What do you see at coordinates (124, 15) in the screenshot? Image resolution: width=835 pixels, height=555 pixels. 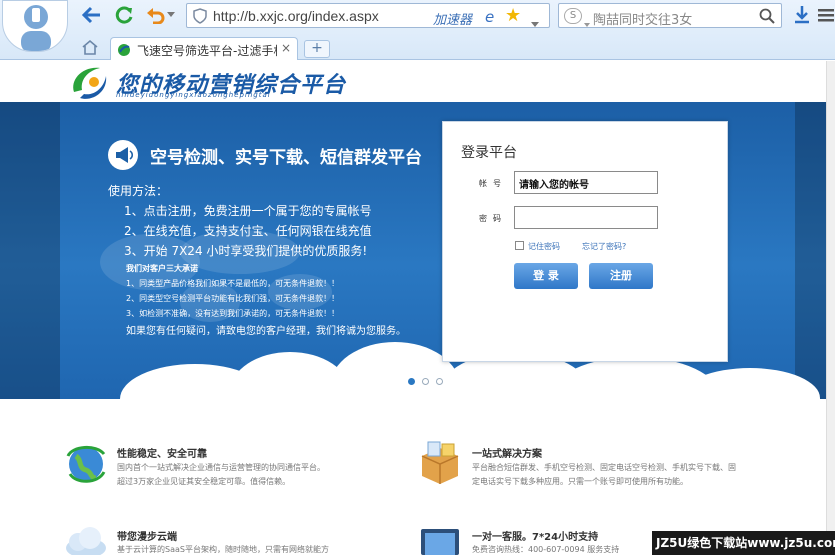 I see `refresh-icon` at bounding box center [124, 15].